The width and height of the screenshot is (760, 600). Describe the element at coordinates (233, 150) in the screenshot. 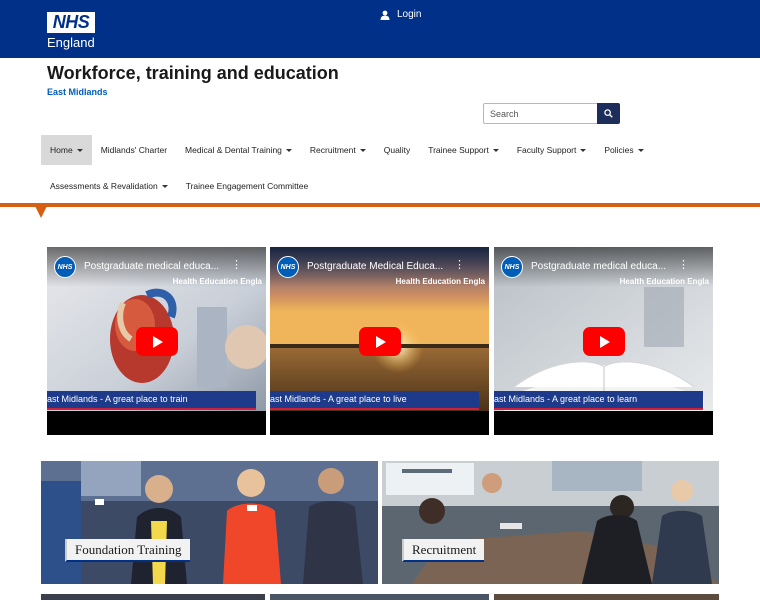

I see `nav-label: Medical & Dental Training` at that location.